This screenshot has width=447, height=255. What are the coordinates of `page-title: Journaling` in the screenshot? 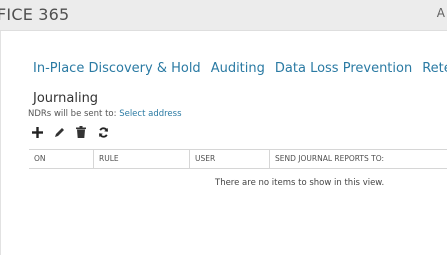 It's located at (66, 98).